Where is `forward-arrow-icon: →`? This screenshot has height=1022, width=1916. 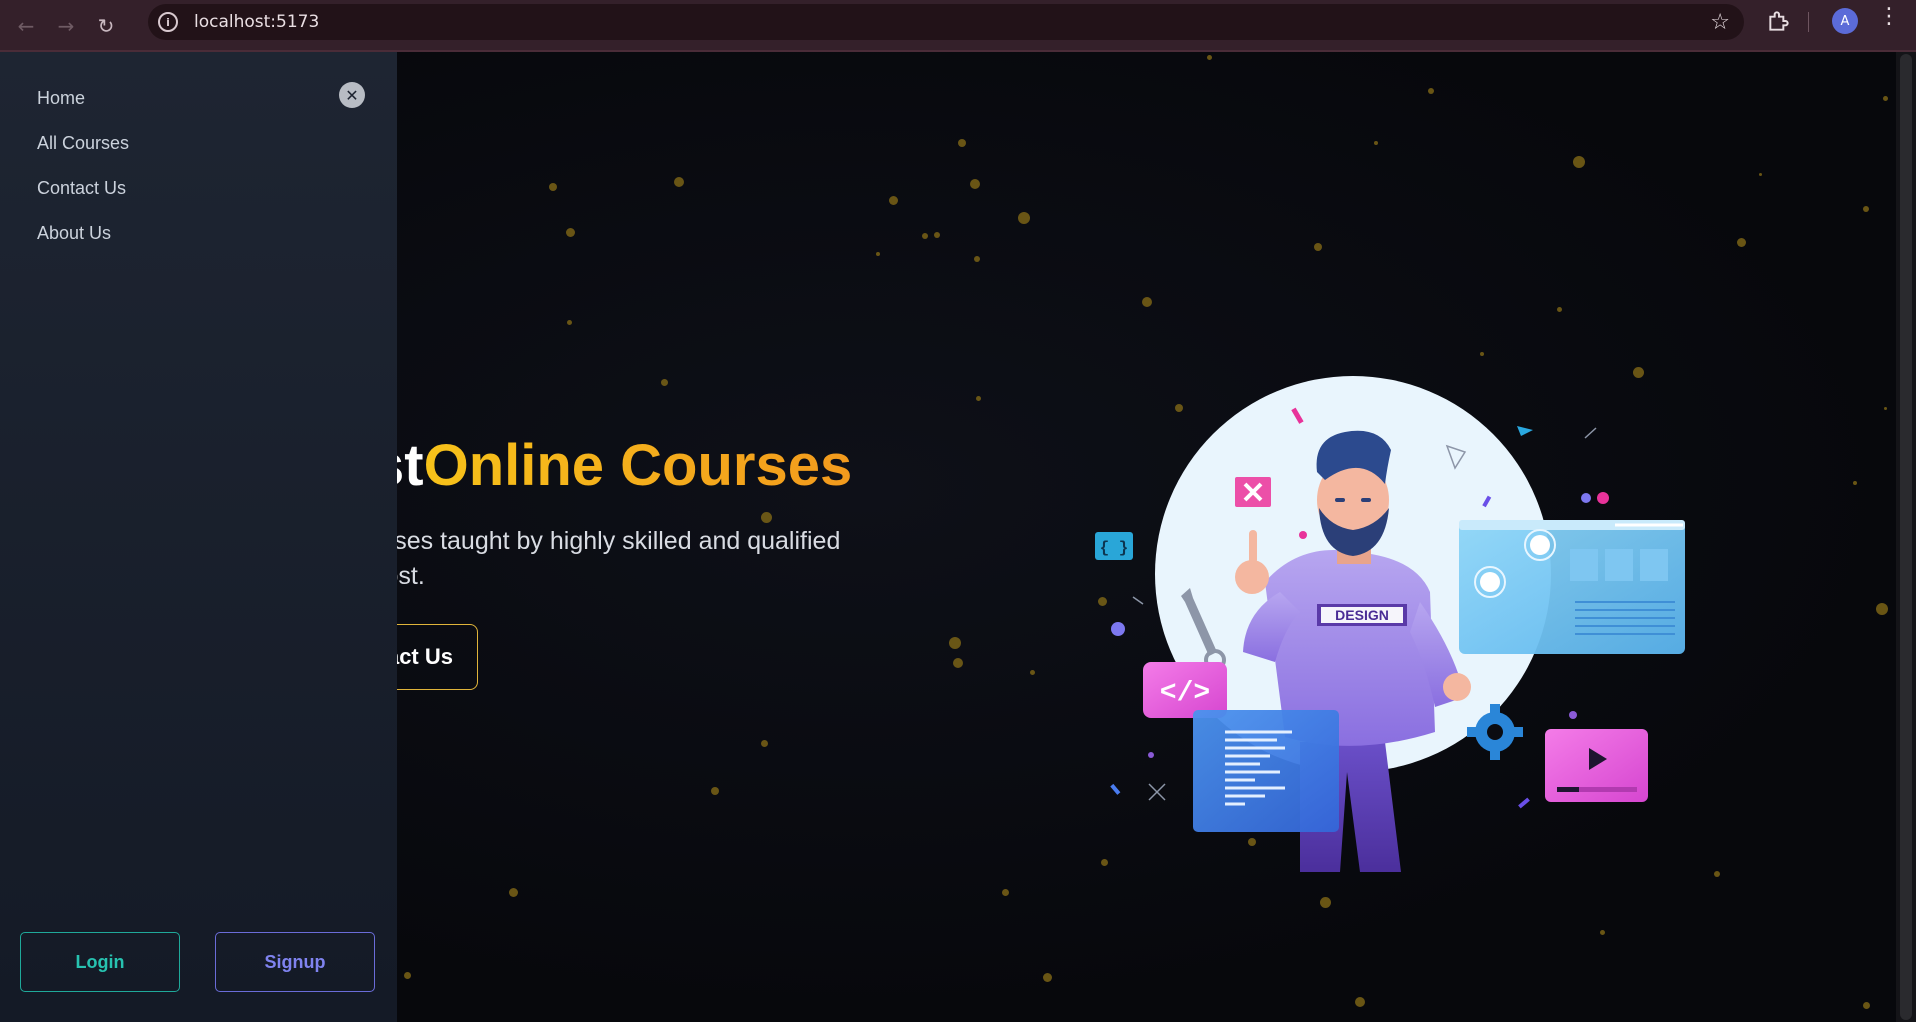 forward-arrow-icon: → is located at coordinates (66, 26).